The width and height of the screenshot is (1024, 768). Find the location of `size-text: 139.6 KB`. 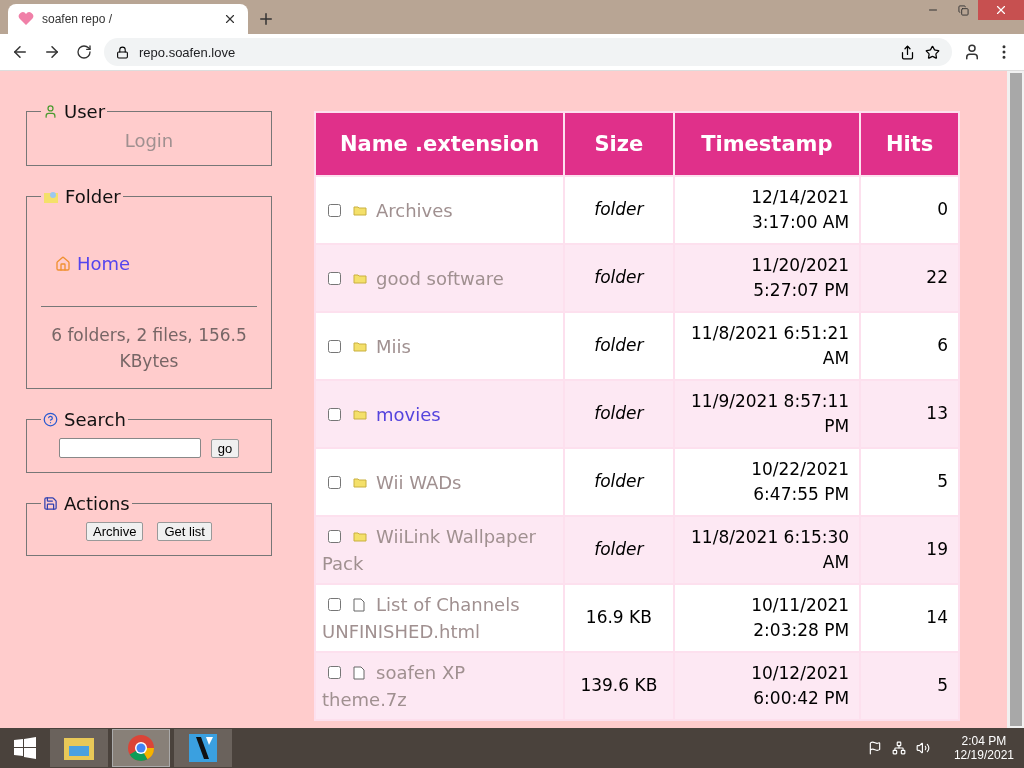

size-text: 139.6 KB is located at coordinates (619, 685).